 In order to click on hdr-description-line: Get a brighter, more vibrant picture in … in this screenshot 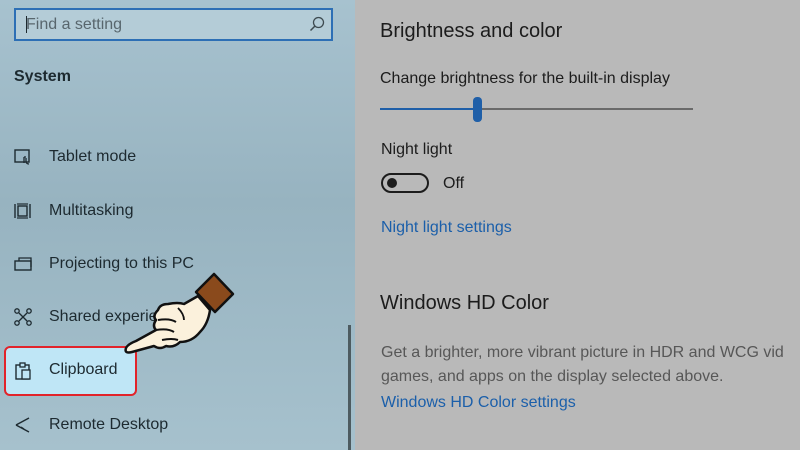, I will do `click(582, 352)`.